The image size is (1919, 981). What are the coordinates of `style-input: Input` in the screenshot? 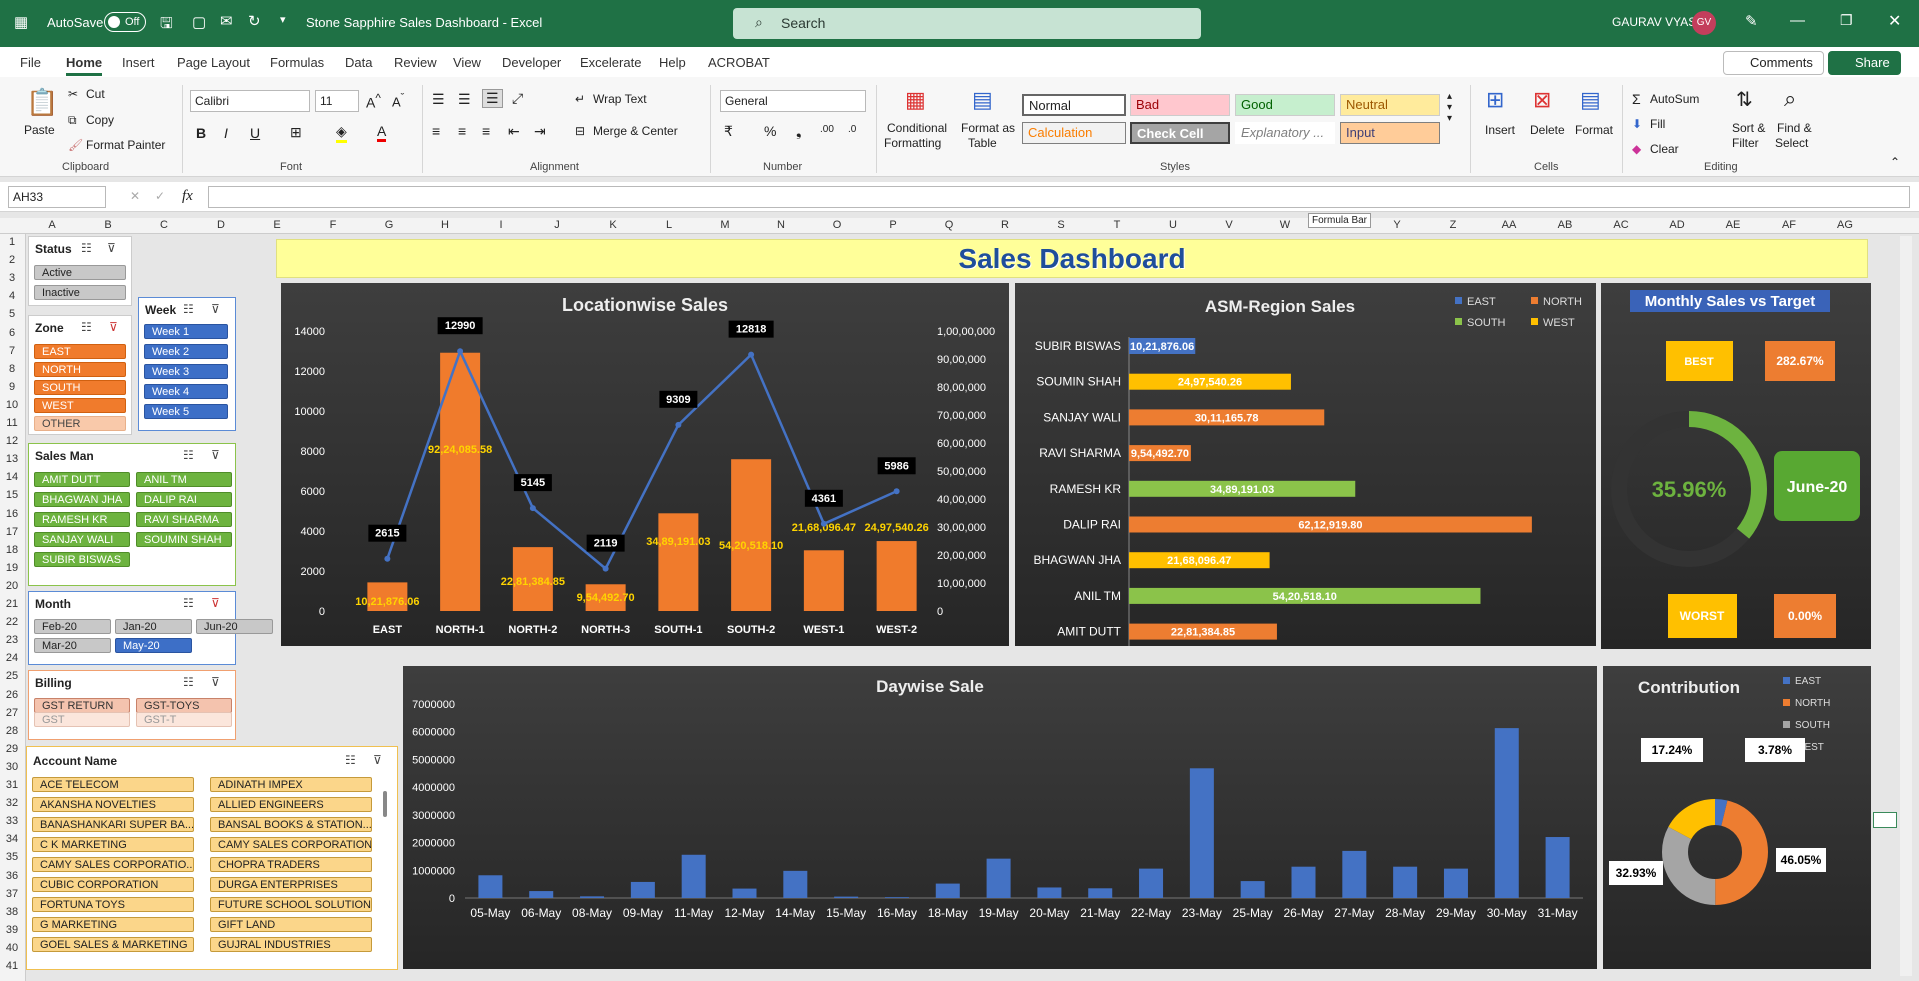 It's located at (1390, 133).